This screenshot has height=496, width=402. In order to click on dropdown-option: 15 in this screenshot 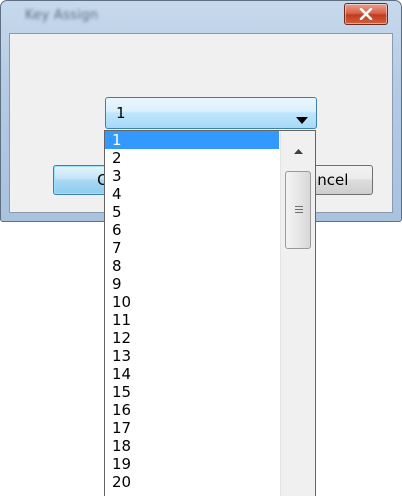, I will do `click(192, 392)`.